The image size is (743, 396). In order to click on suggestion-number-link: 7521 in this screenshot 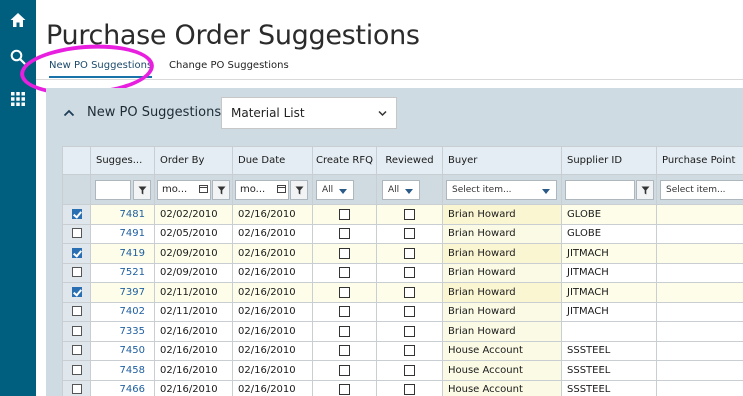, I will do `click(122, 272)`.